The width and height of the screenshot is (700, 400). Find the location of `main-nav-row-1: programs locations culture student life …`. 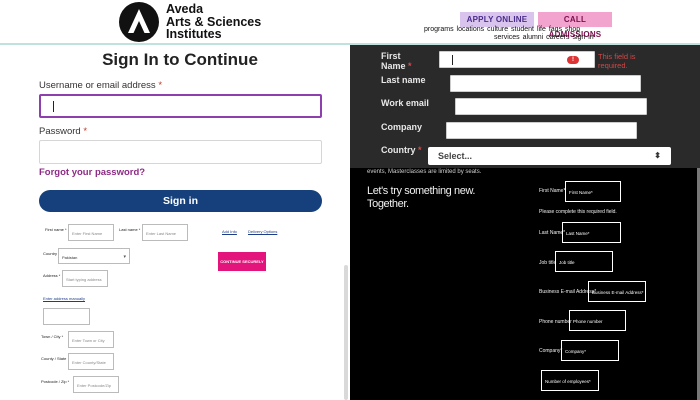

main-nav-row-1: programs locations culture student life … is located at coordinates (502, 29).